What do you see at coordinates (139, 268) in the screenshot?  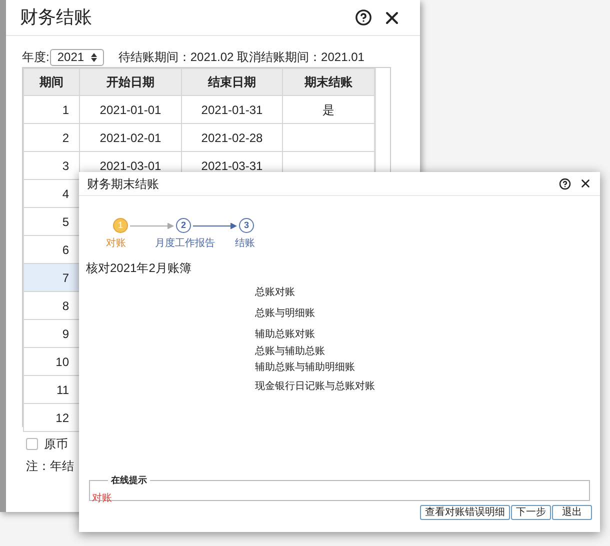 I see `section-heading: 核对2021年2月账簿` at bounding box center [139, 268].